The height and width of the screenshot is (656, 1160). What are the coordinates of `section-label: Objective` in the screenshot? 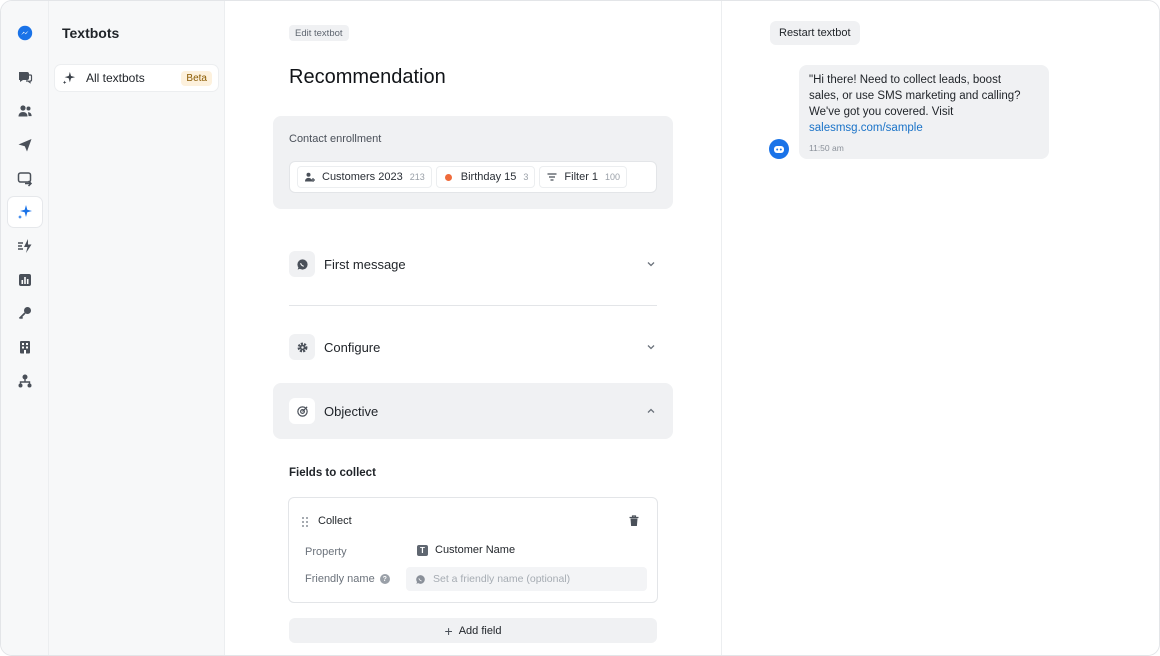 It's located at (351, 411).